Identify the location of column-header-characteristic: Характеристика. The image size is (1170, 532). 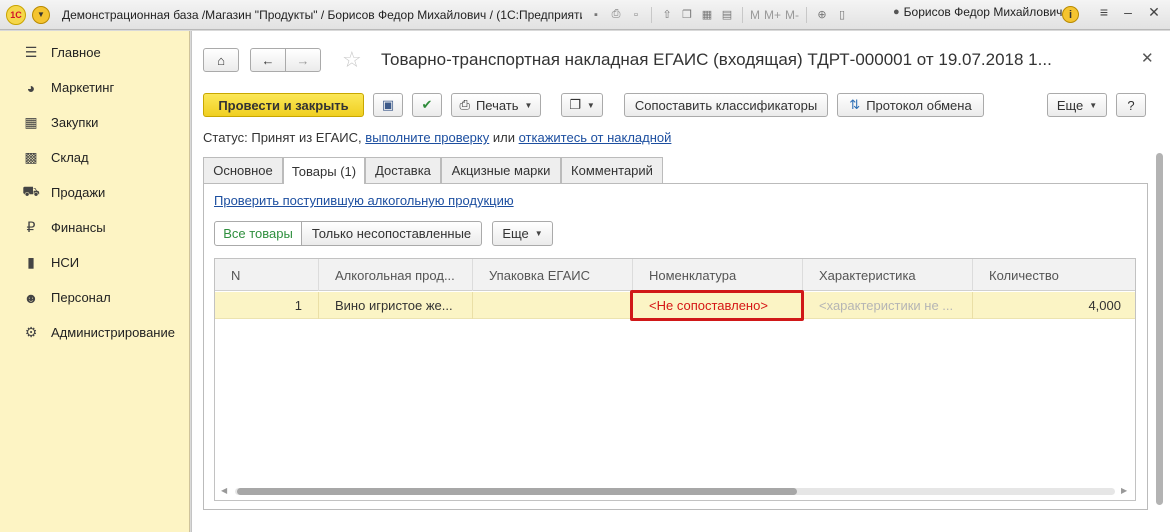
(888, 275).